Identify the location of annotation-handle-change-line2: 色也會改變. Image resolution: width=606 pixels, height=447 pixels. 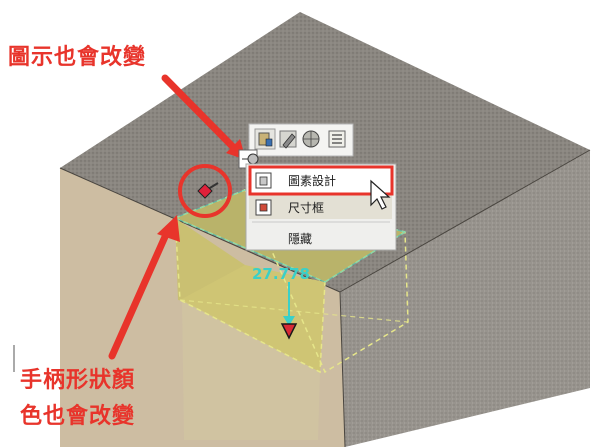
(78, 416).